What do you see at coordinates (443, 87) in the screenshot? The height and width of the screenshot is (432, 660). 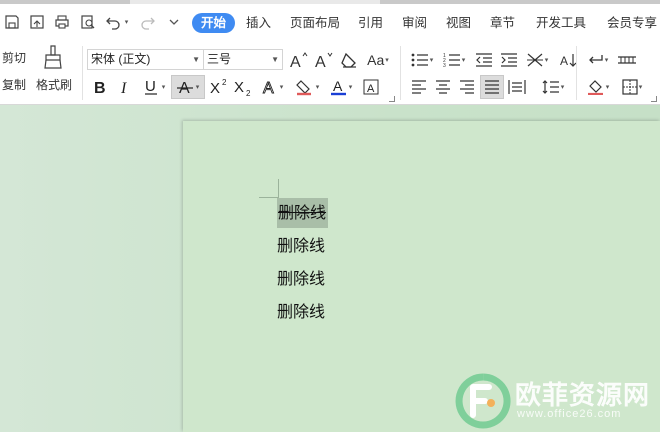 I see `align-center-button` at bounding box center [443, 87].